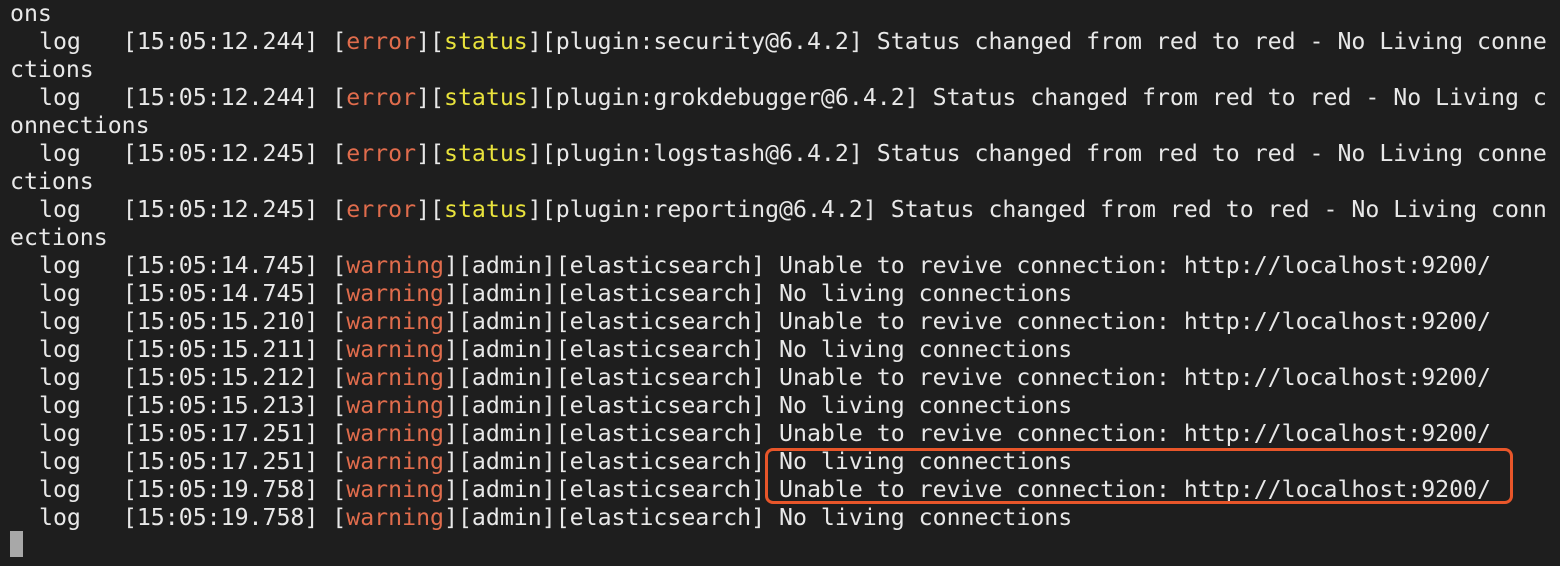  I want to click on line-text: ections, so click(59, 237).